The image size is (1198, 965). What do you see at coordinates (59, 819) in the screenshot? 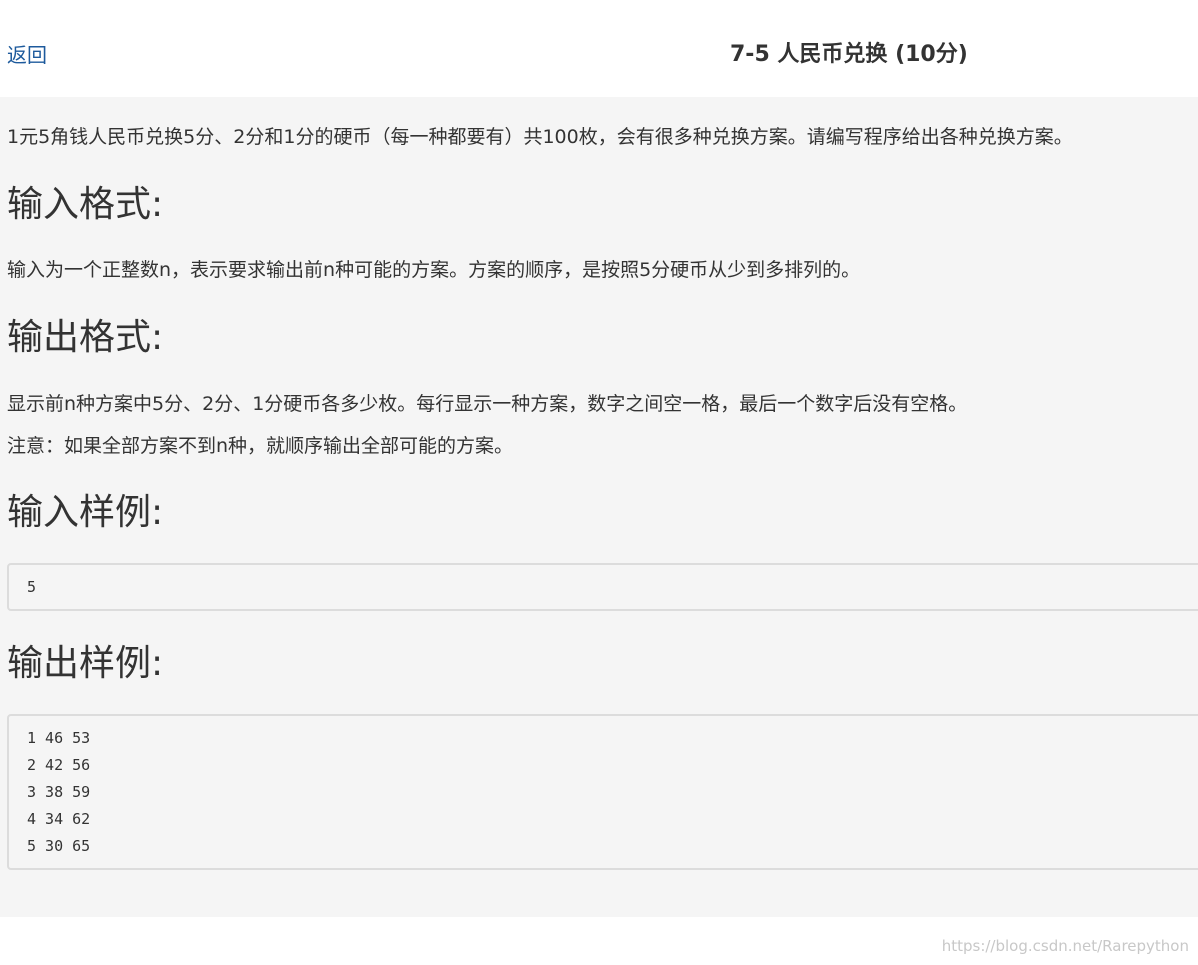
I see `sample-output-line: 4 34 62` at bounding box center [59, 819].